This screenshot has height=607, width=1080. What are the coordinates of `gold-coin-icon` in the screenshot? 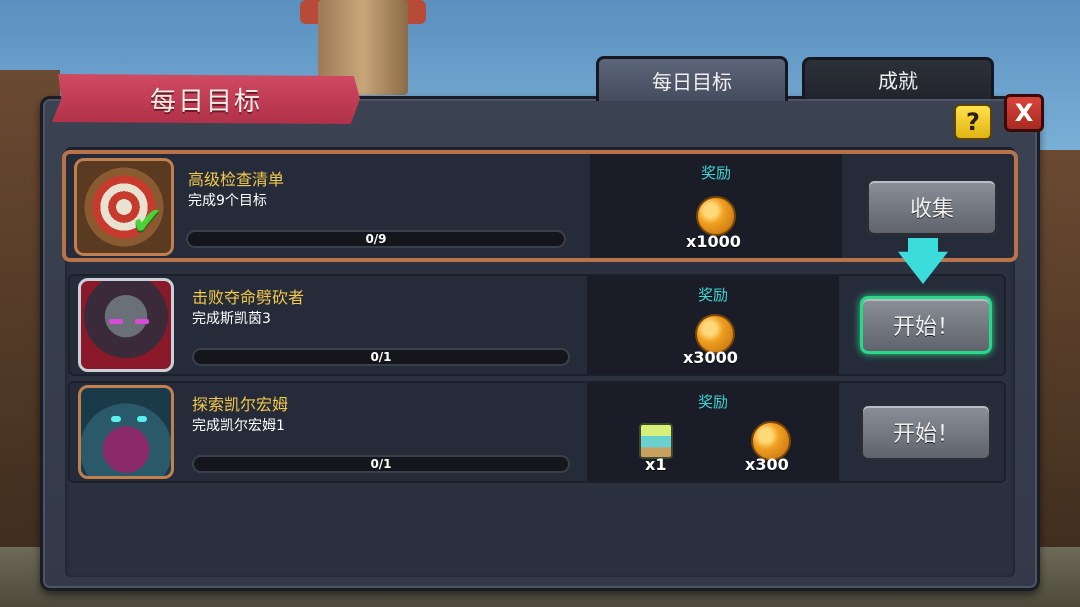 It's located at (716, 216).